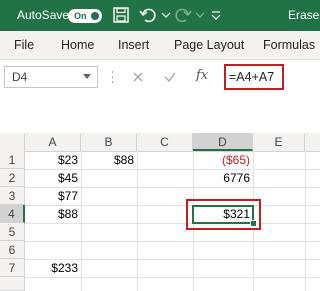 This screenshot has height=291, width=320. Describe the element at coordinates (87, 77) in the screenshot. I see `name-box-dropdown-icon` at that location.